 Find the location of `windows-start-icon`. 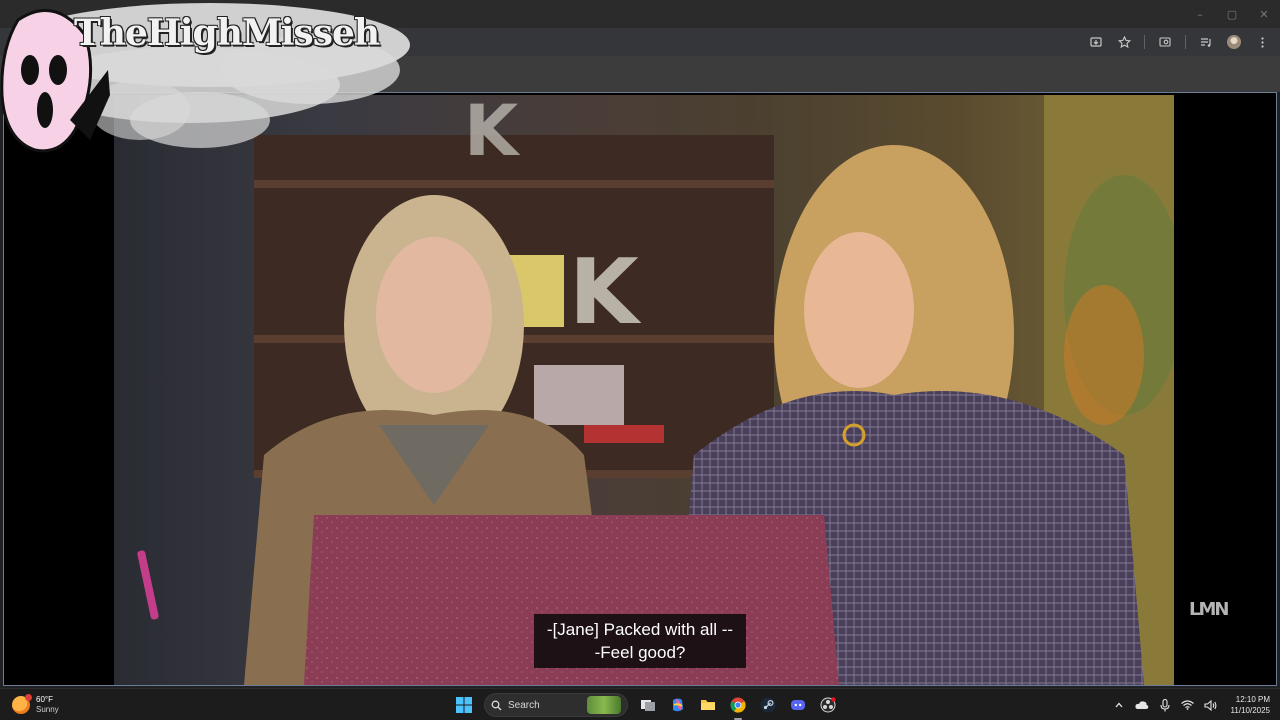

windows-start-icon is located at coordinates (464, 705).